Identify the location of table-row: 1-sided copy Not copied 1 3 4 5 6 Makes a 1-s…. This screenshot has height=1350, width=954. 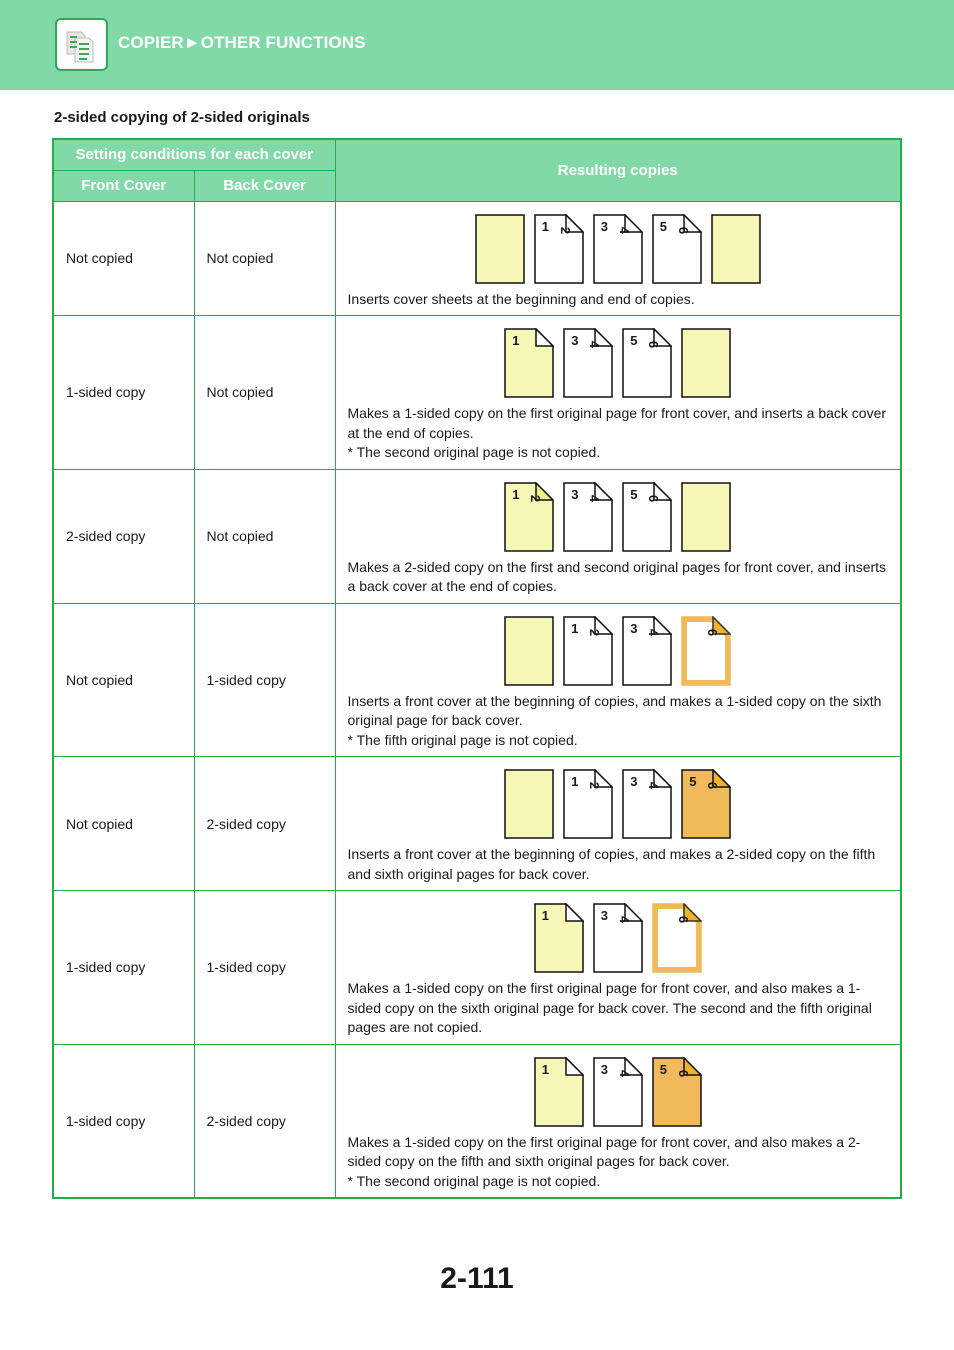
(477, 392).